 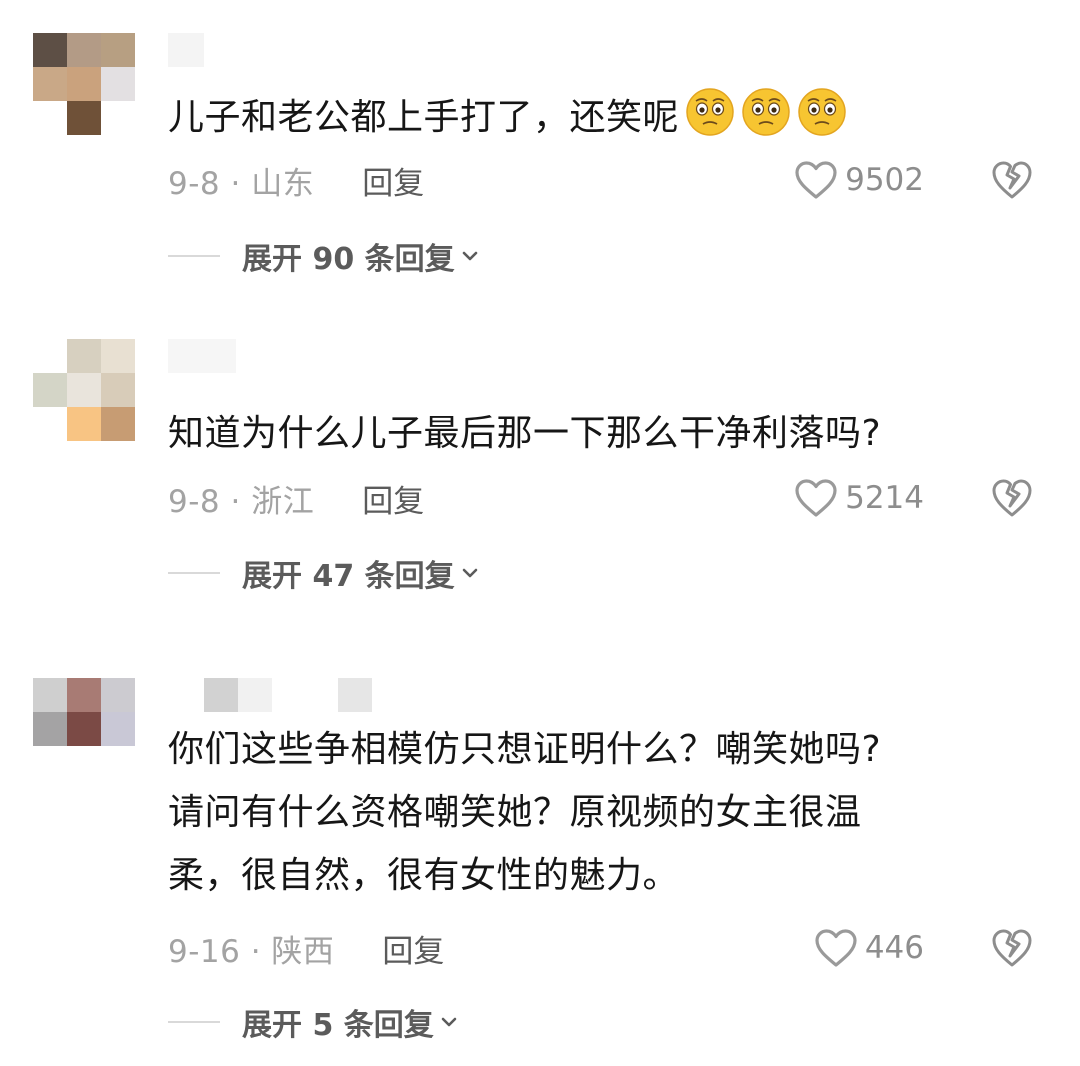 What do you see at coordinates (884, 180) in the screenshot?
I see `like-count: 9502` at bounding box center [884, 180].